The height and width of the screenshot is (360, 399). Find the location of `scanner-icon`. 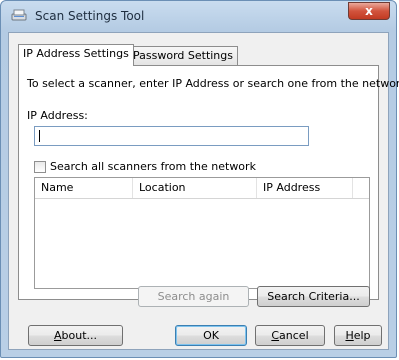

scanner-icon is located at coordinates (19, 15).